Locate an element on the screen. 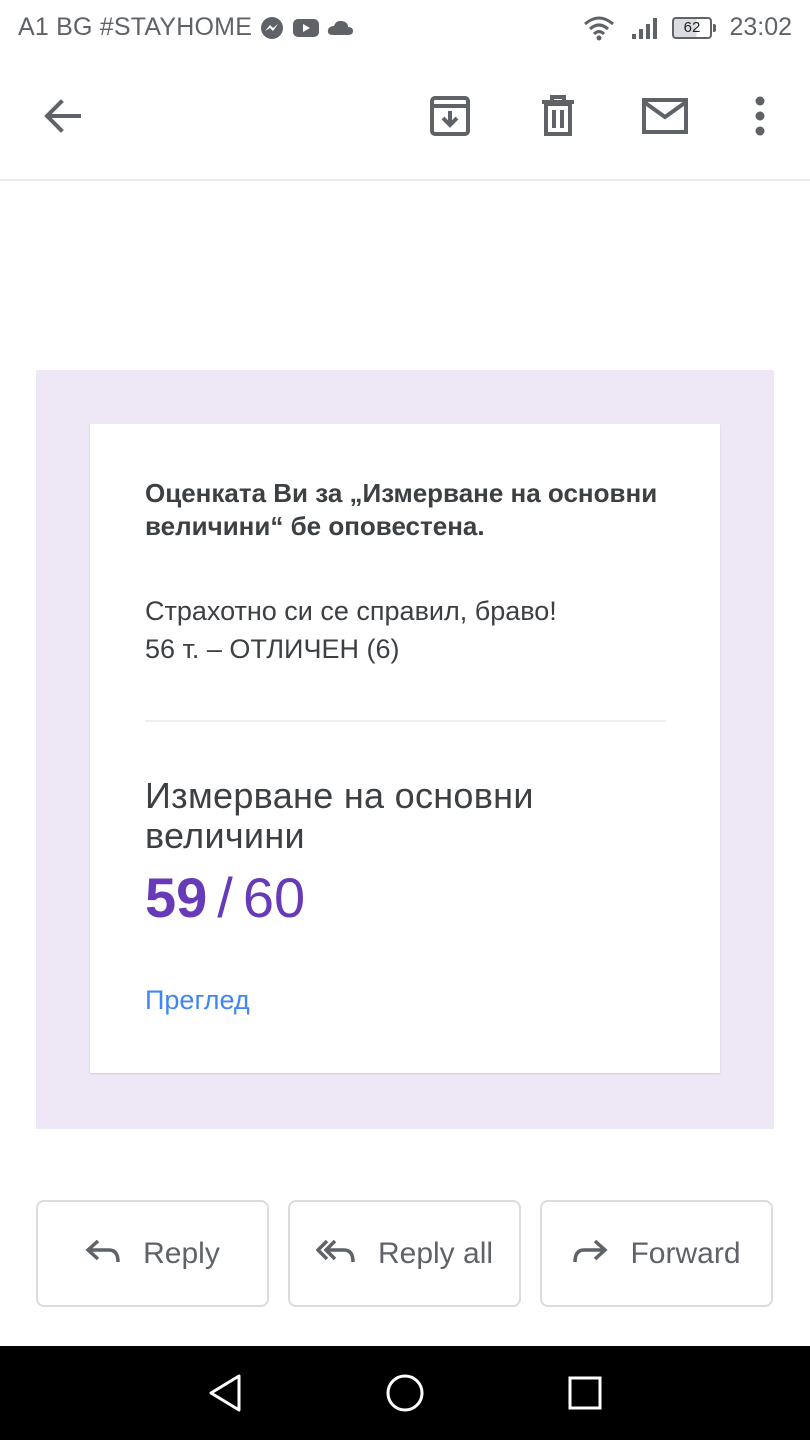  youtube-icon is located at coordinates (306, 30).